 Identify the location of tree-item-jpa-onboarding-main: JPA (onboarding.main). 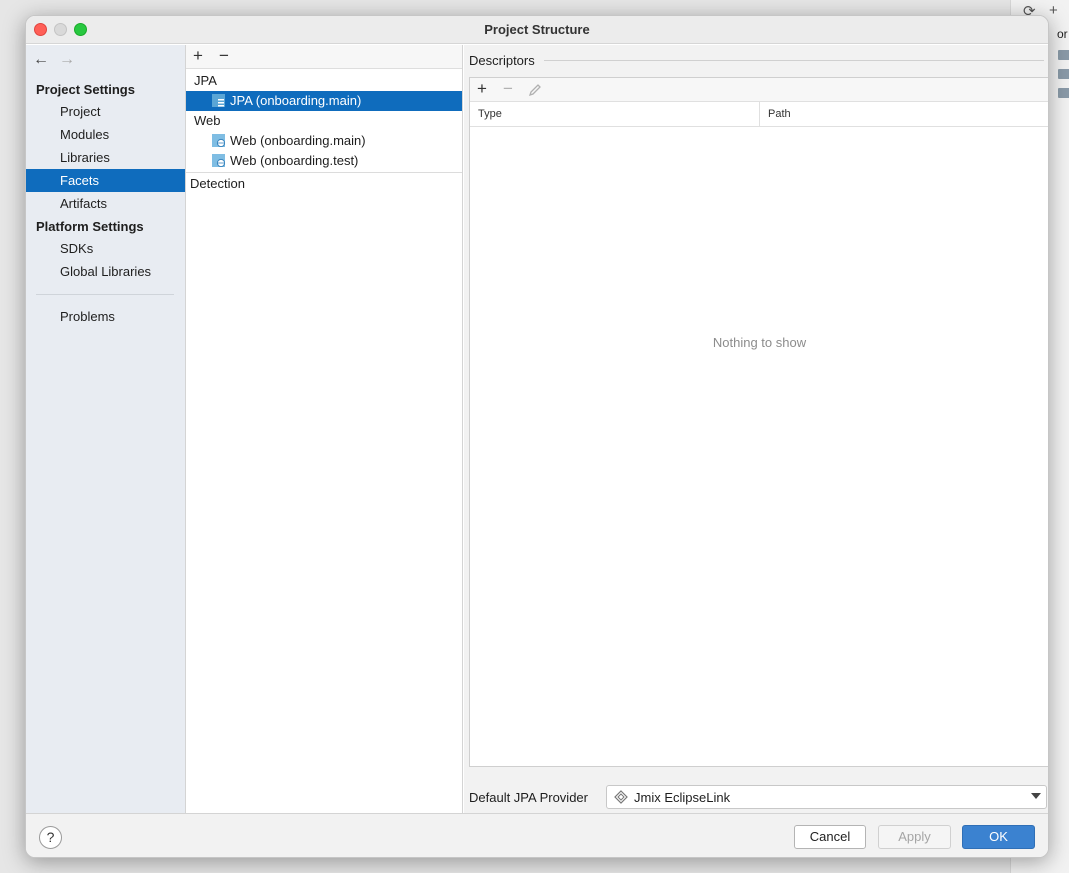
(324, 101).